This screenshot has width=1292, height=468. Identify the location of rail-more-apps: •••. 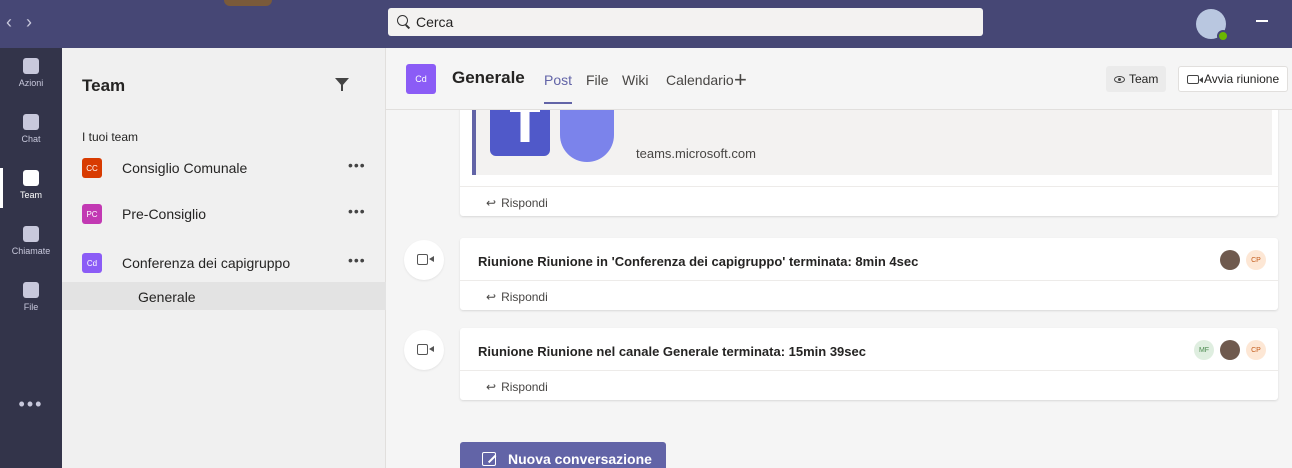
(31, 404).